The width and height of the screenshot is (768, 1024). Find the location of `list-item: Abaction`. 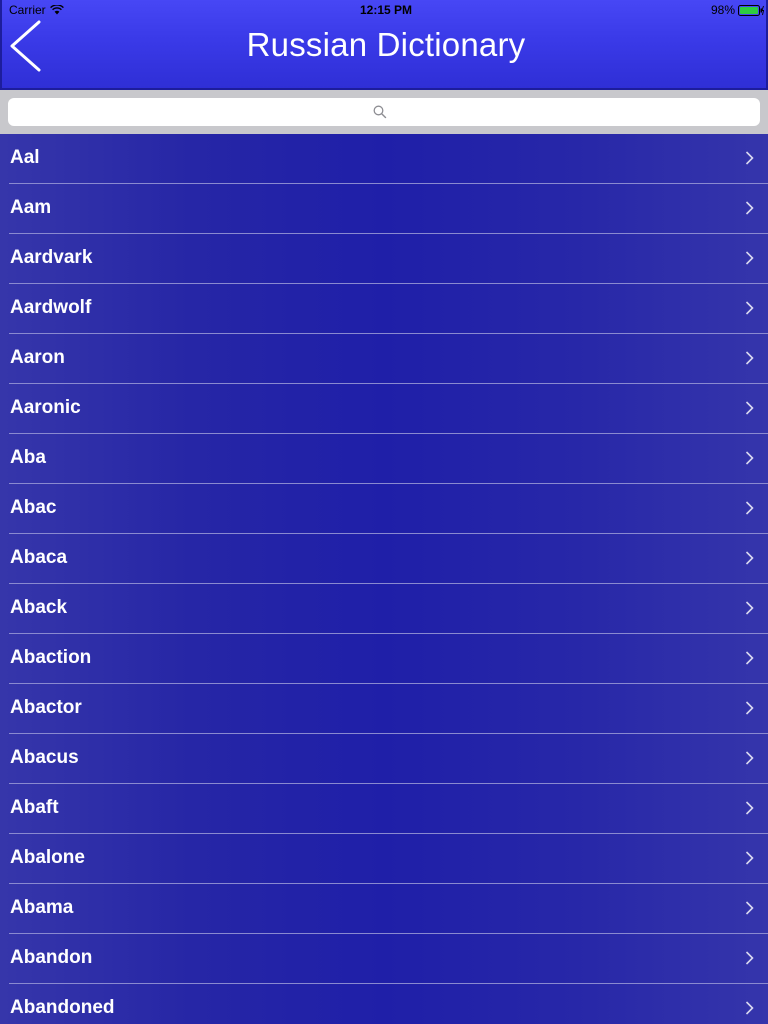

list-item: Abaction is located at coordinates (388, 659).